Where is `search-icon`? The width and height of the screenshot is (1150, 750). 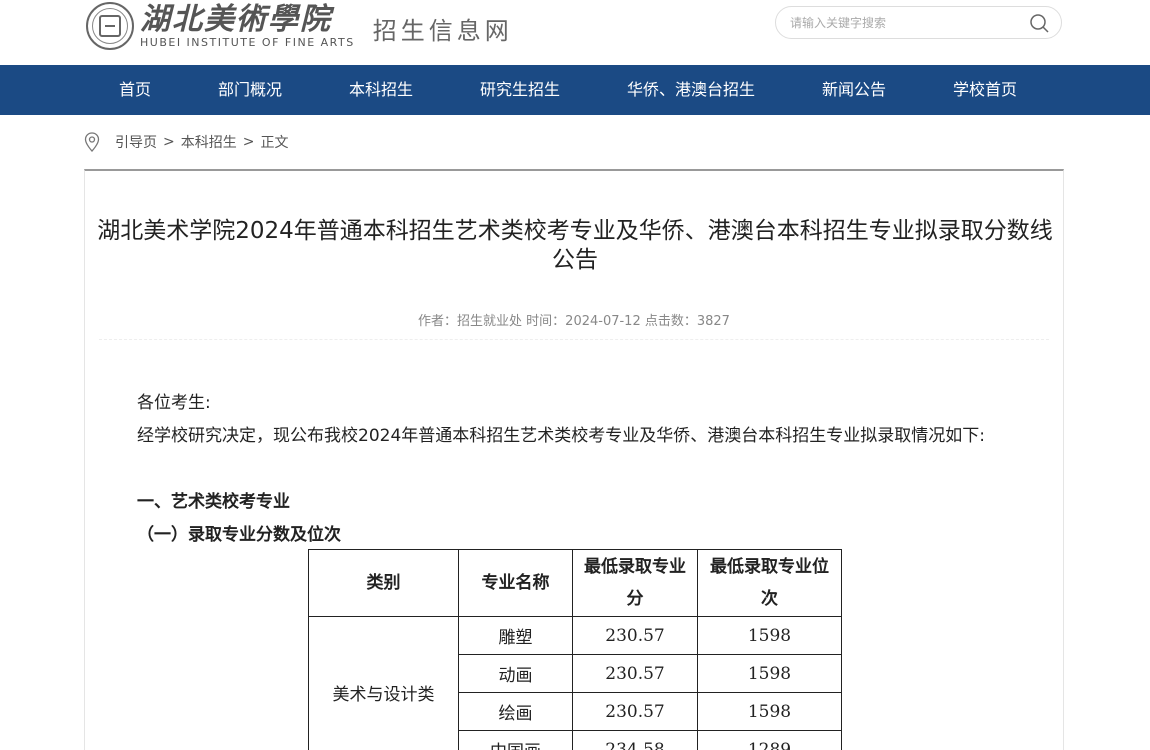
search-icon is located at coordinates (1039, 23).